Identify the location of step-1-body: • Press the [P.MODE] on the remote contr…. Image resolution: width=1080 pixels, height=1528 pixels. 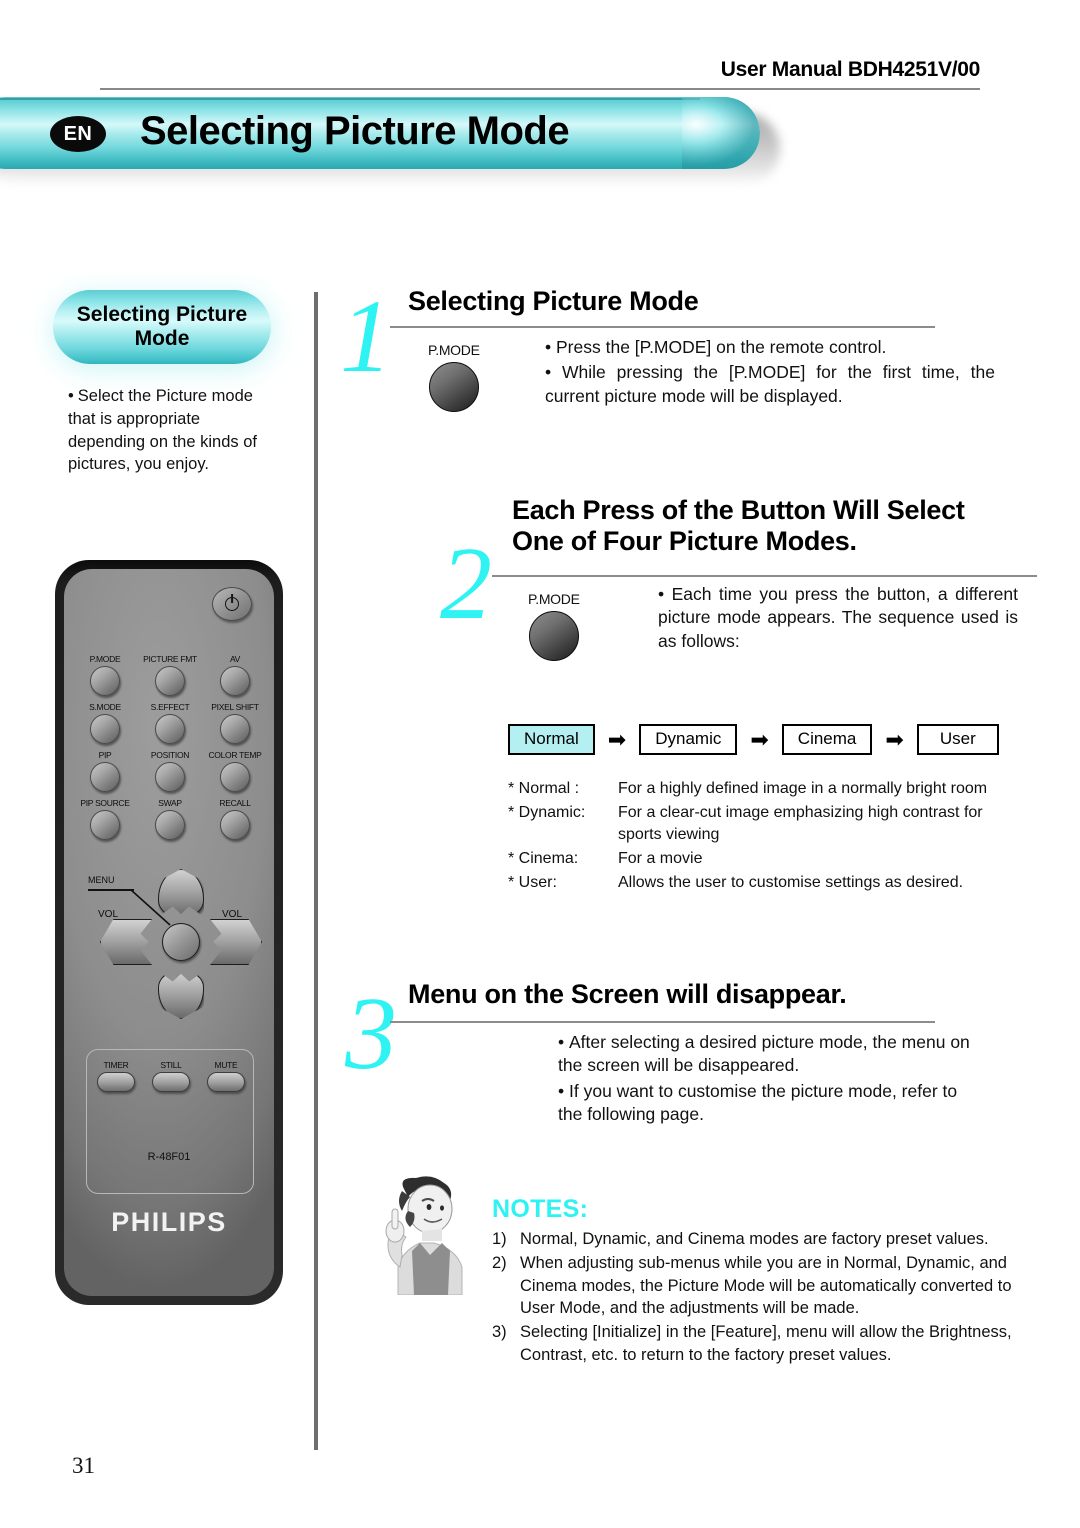
(770, 372).